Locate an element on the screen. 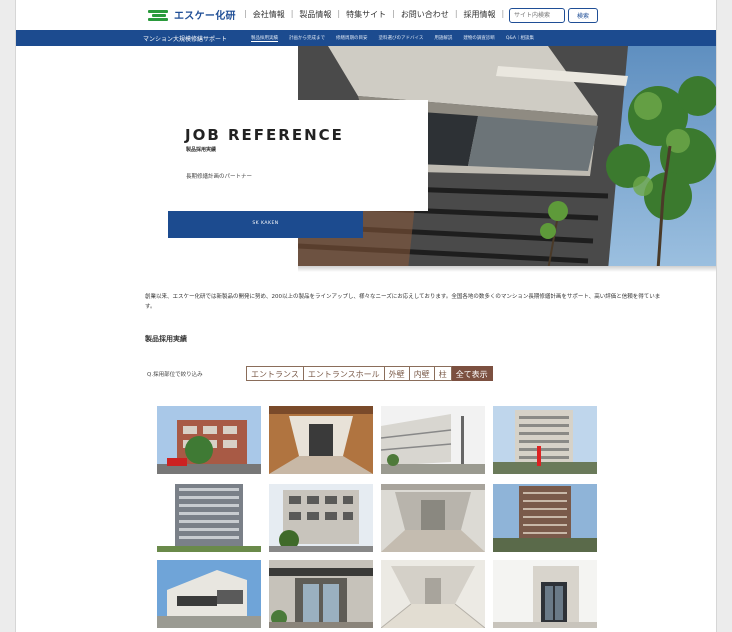  subnav-item-plan: 計画から完成まで is located at coordinates (307, 38).